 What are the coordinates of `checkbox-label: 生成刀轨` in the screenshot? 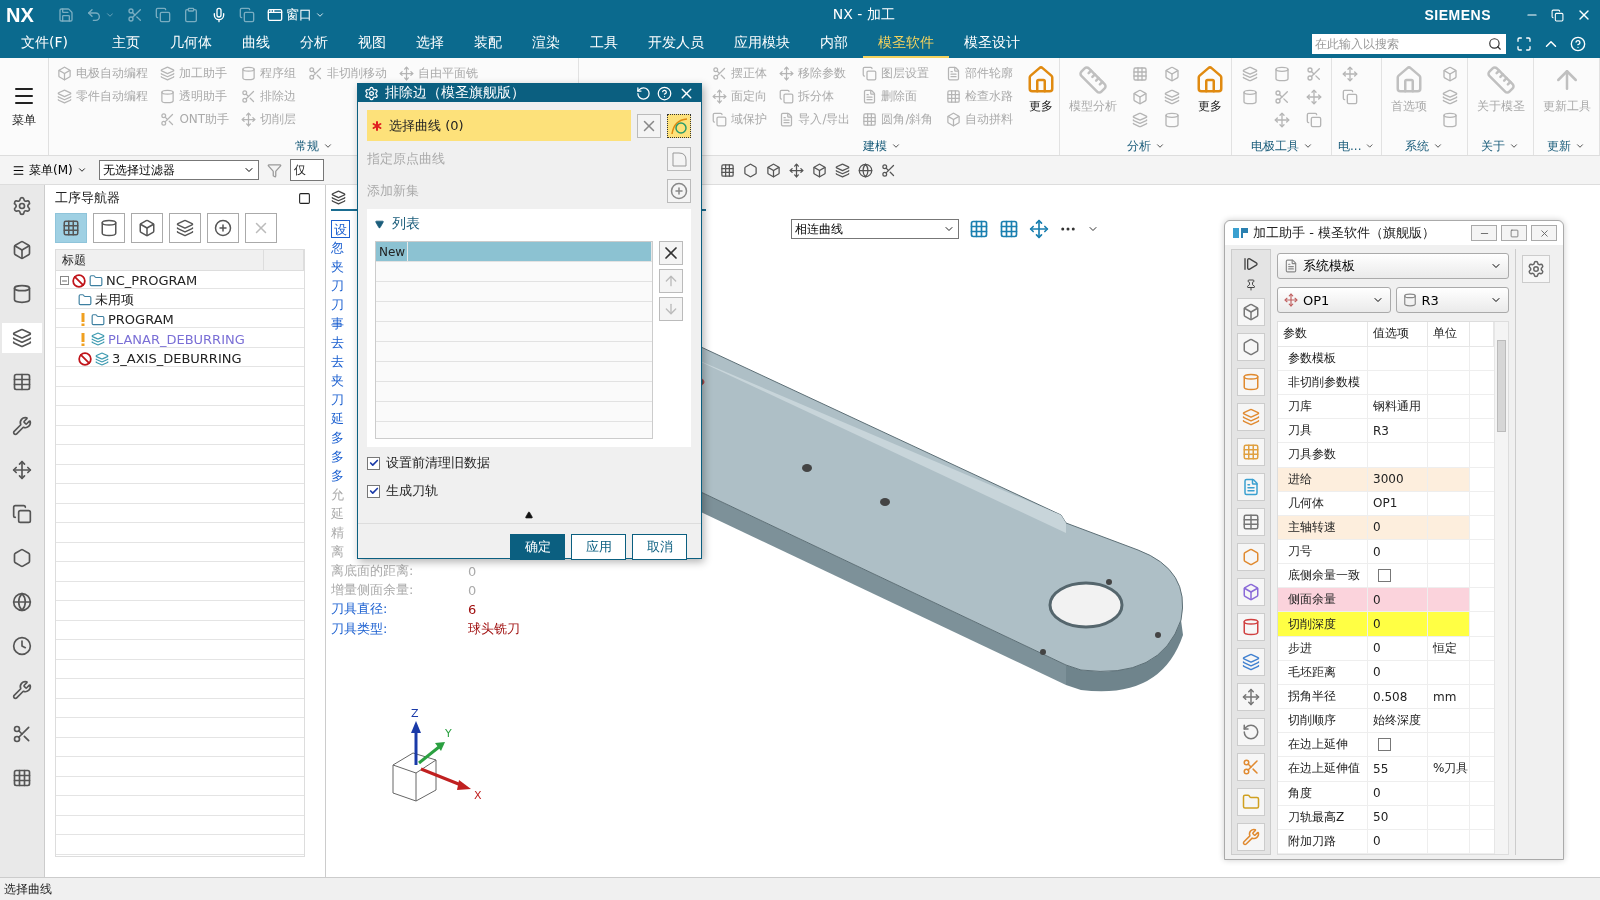 It's located at (412, 491).